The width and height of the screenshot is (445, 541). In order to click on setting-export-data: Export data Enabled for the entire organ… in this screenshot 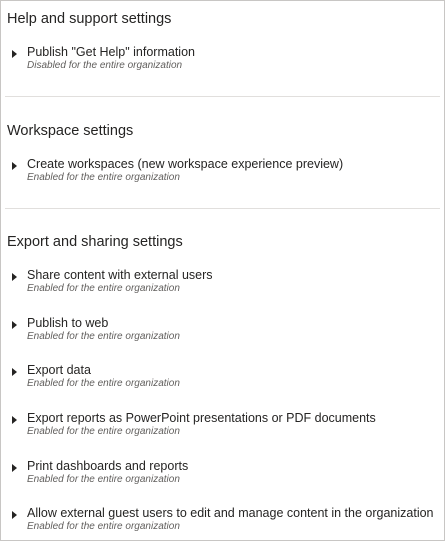, I will do `click(222, 381)`.